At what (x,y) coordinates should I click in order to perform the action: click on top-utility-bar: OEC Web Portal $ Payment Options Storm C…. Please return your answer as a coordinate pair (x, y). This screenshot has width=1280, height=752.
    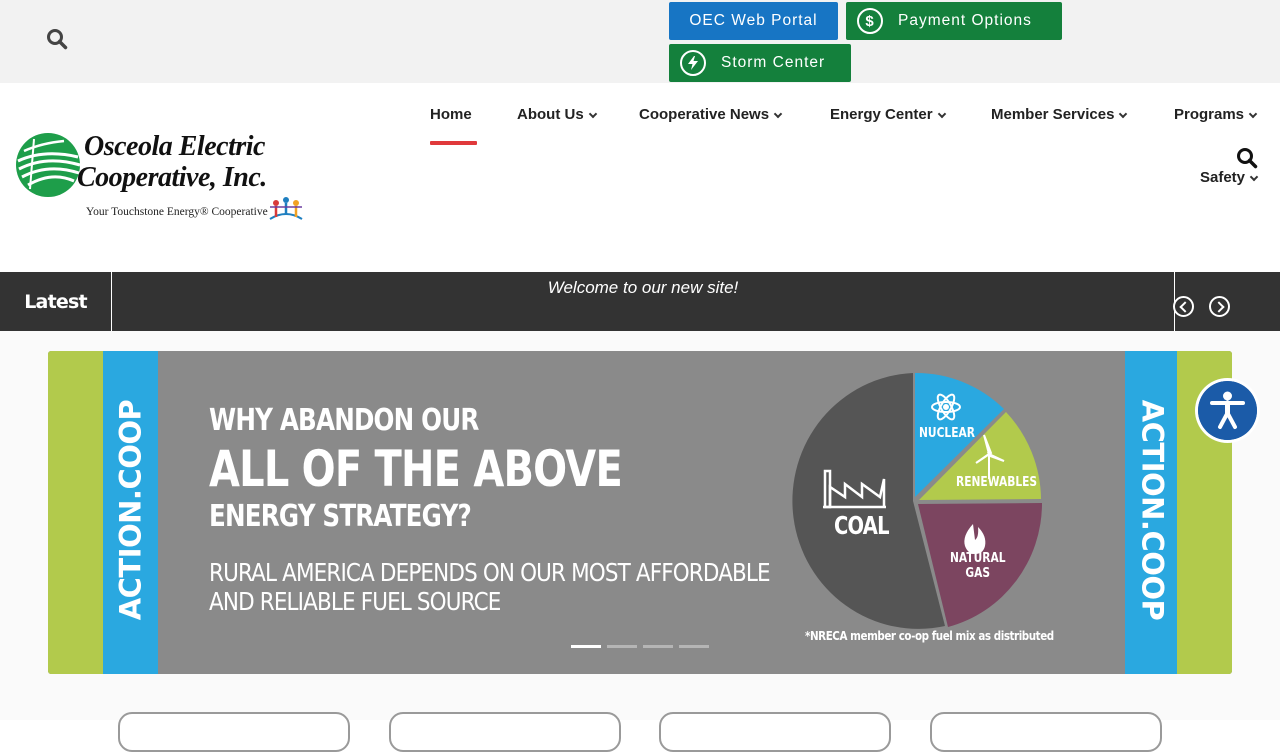
    Looking at the image, I should click on (640, 41).